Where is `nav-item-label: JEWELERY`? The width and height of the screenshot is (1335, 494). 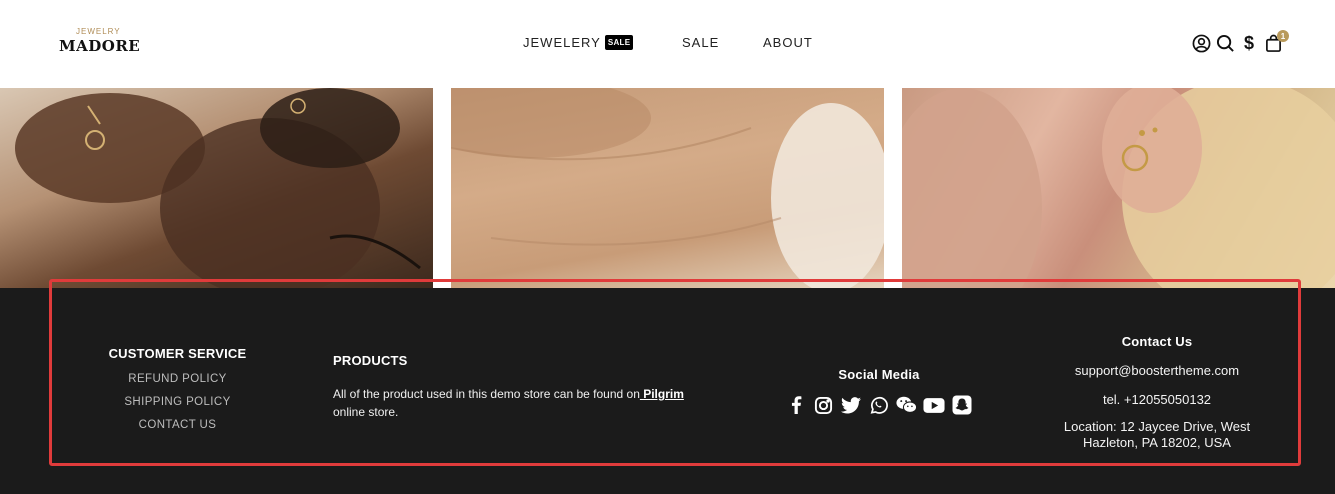 nav-item-label: JEWELERY is located at coordinates (562, 42).